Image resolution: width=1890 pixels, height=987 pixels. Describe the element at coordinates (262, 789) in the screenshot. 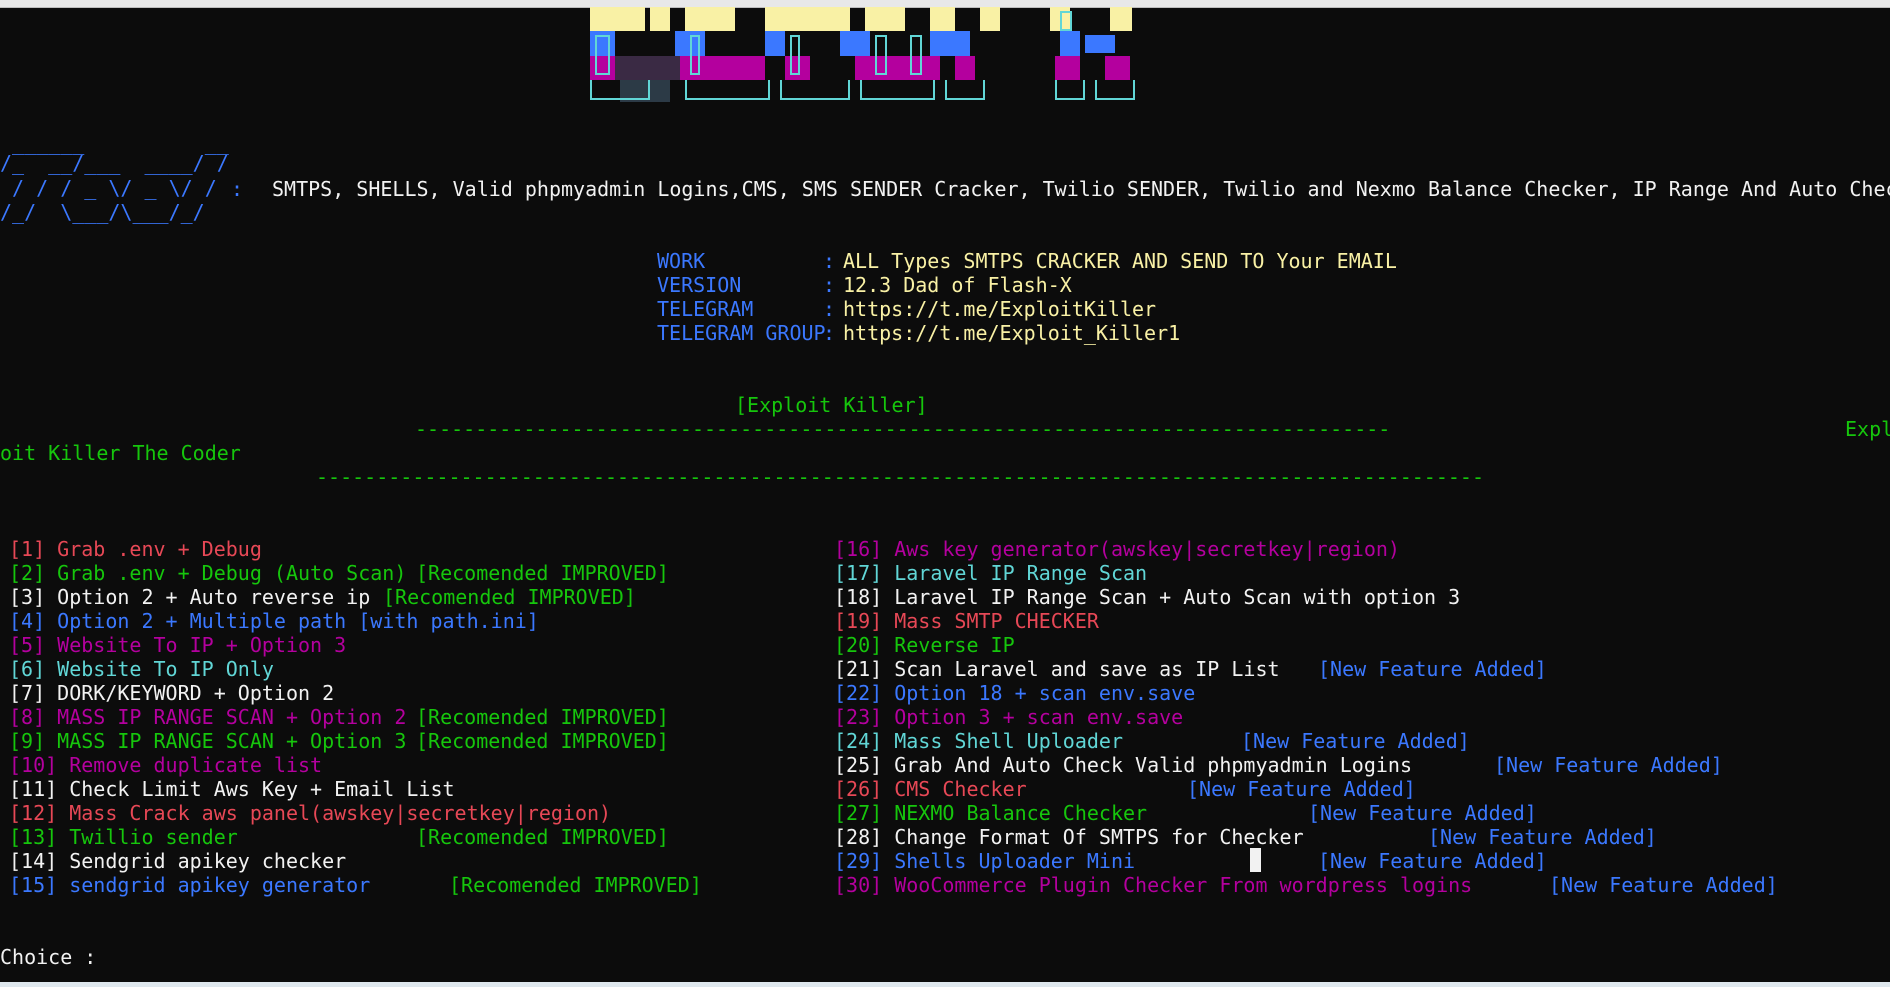

I see `option-label: Check Limit Aws Key + Email List` at that location.